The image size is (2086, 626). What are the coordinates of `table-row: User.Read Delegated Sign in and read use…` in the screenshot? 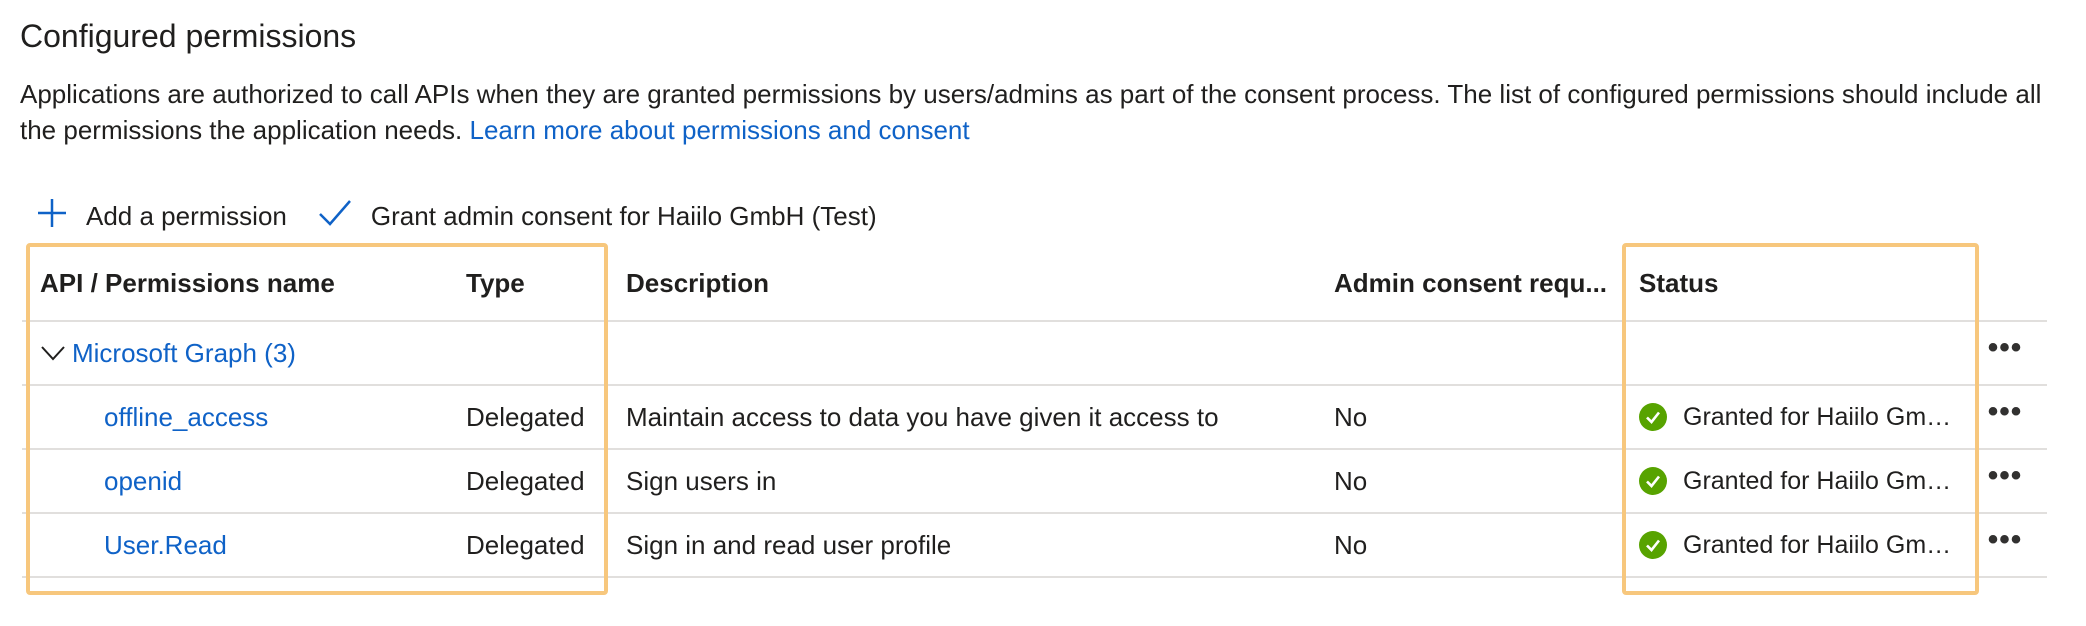 It's located at (1034, 546).